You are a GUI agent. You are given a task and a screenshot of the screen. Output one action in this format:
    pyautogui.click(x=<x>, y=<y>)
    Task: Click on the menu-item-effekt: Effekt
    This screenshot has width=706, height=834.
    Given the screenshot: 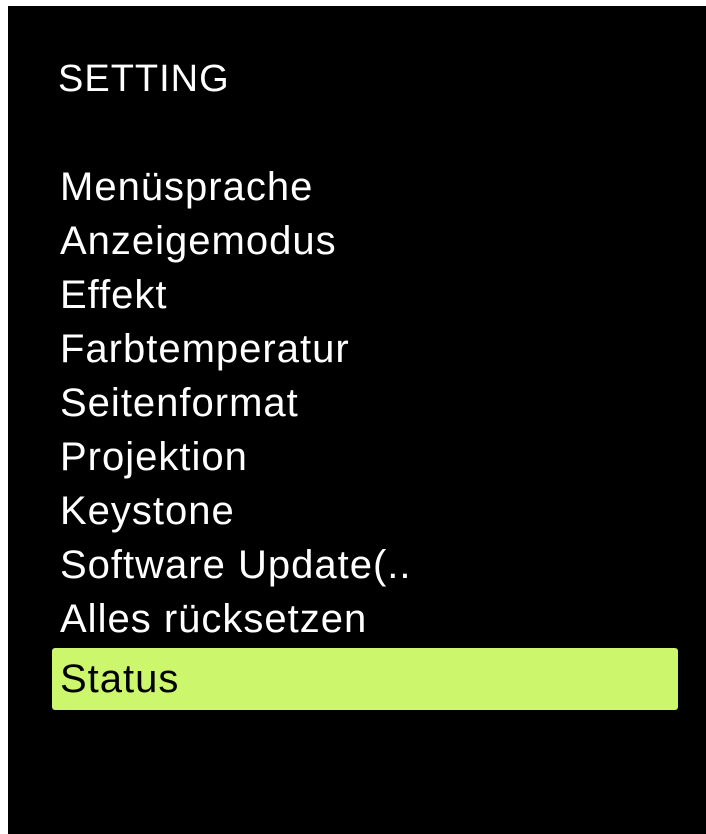 What is the action you would take?
    pyautogui.click(x=365, y=295)
    